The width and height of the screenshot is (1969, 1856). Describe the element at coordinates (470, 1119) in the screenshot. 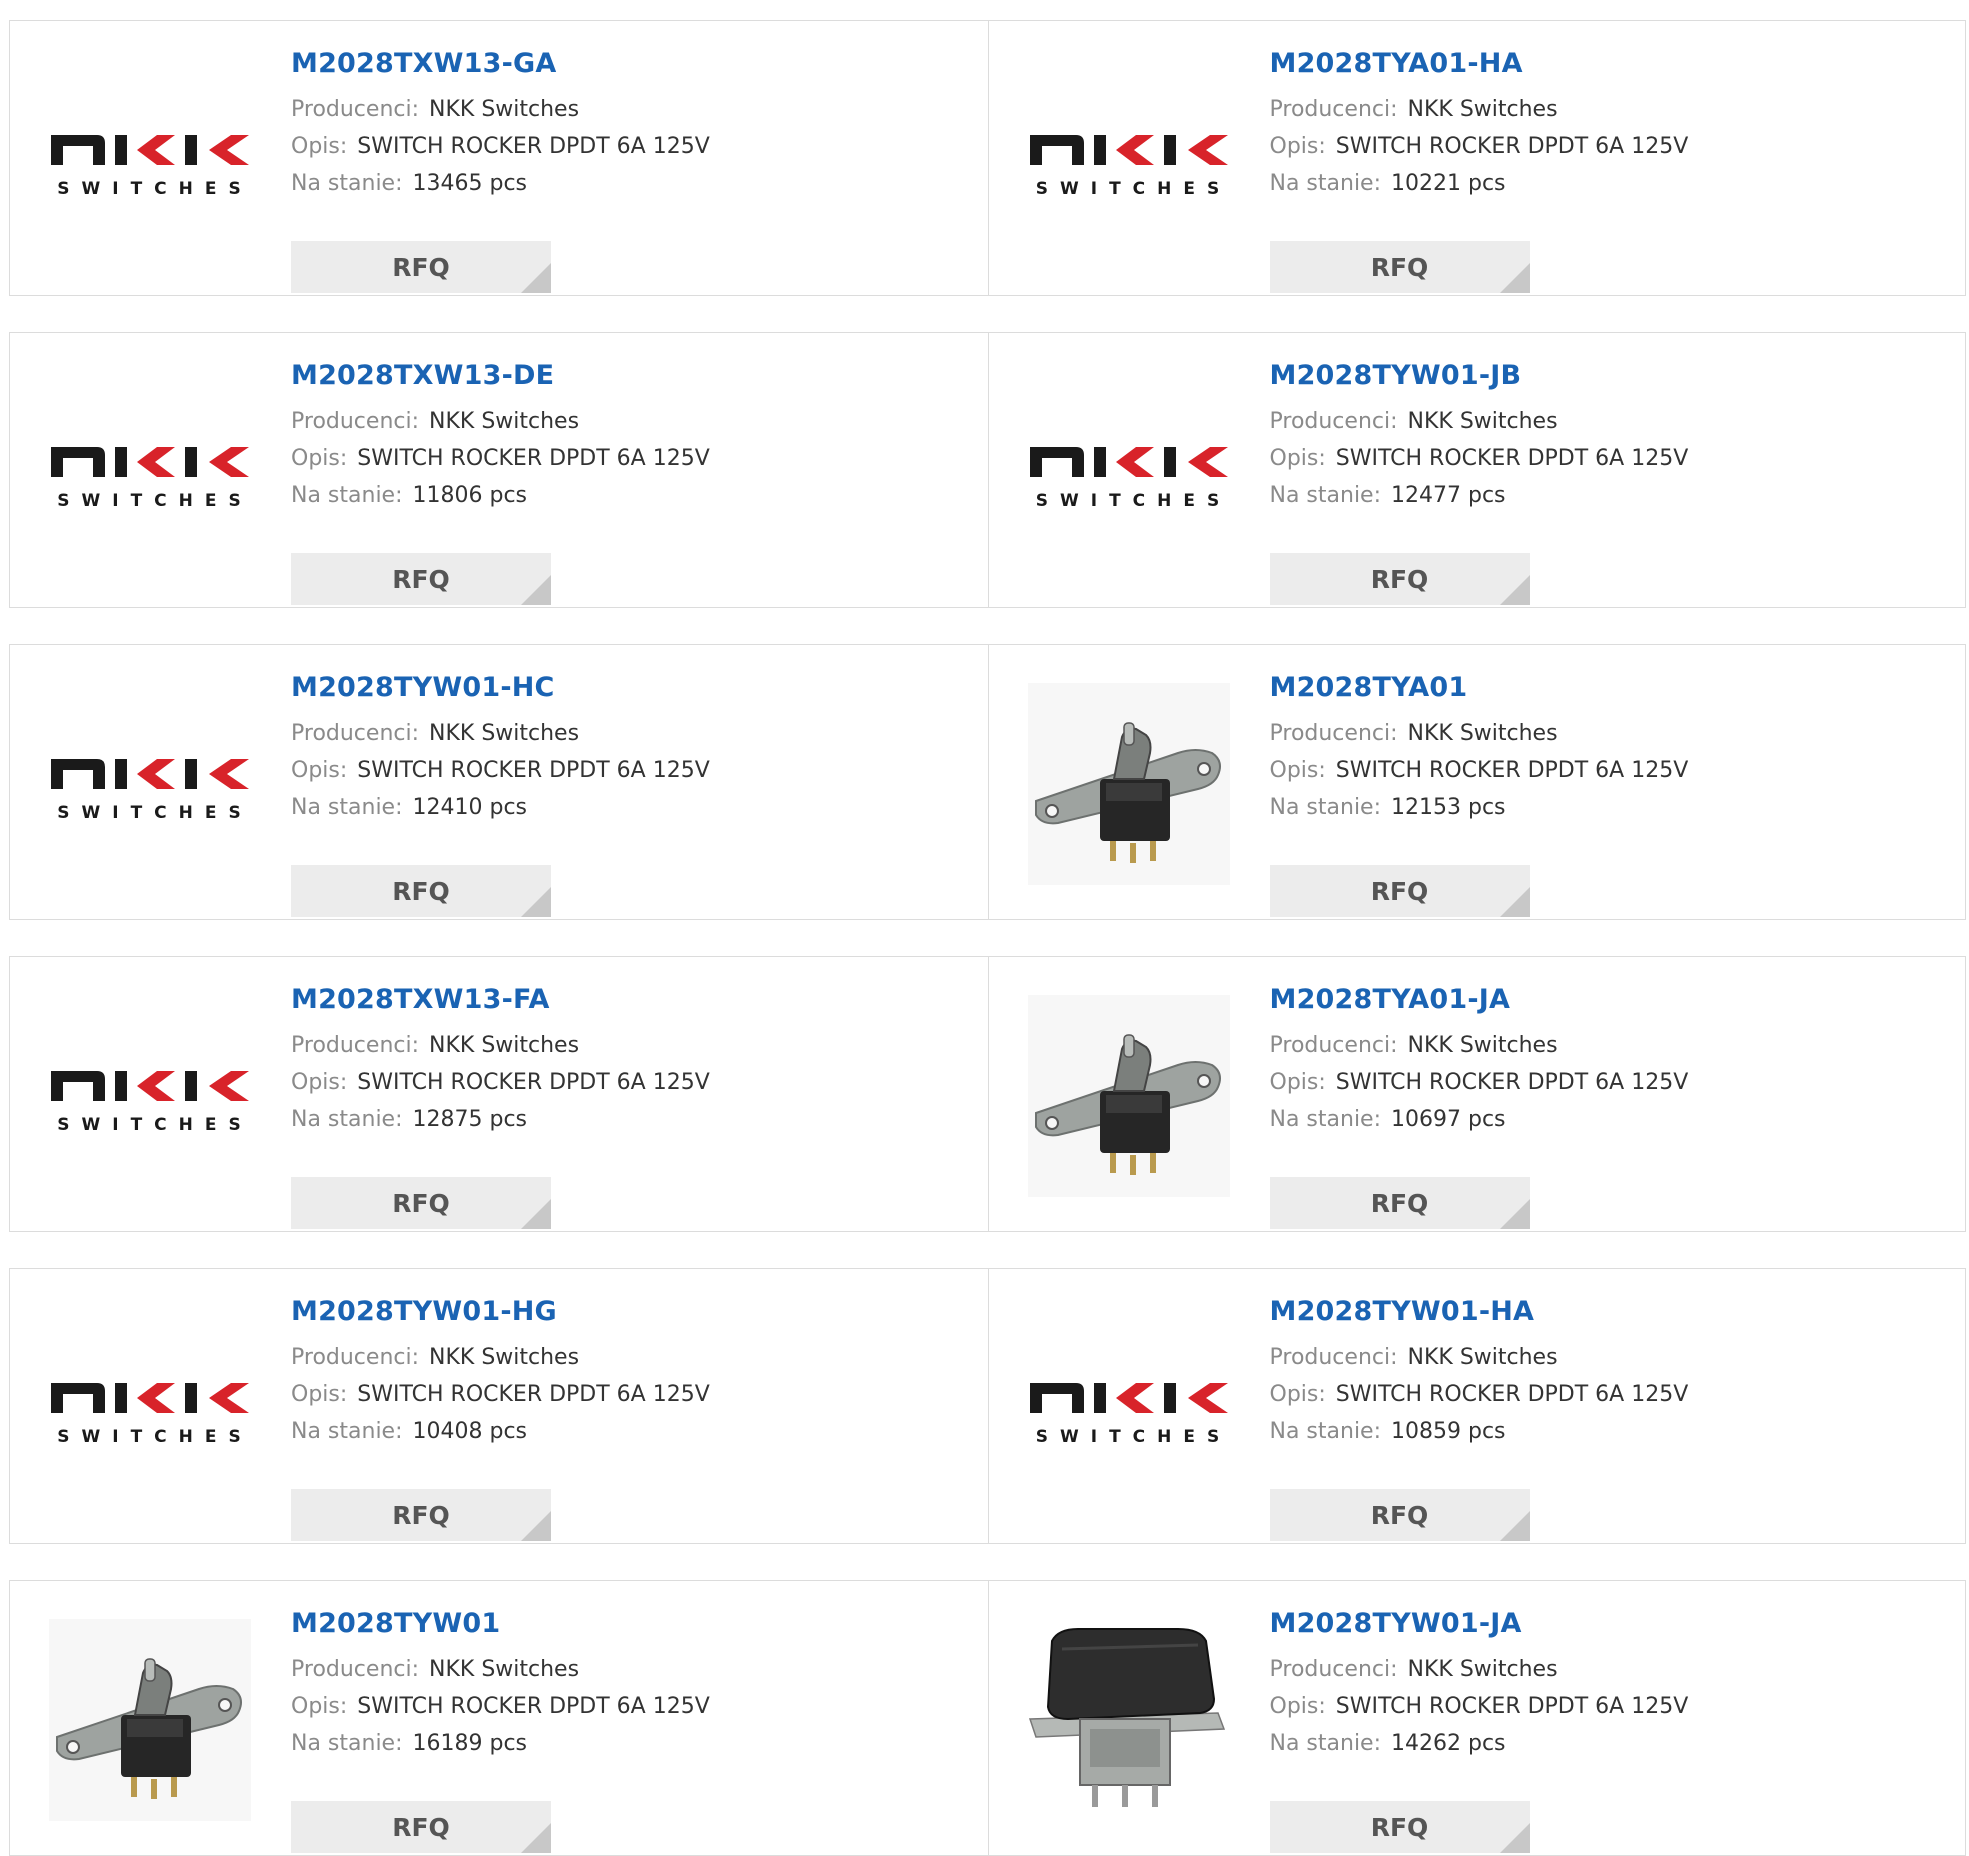

I see `stock-value: 12875 pcs` at that location.